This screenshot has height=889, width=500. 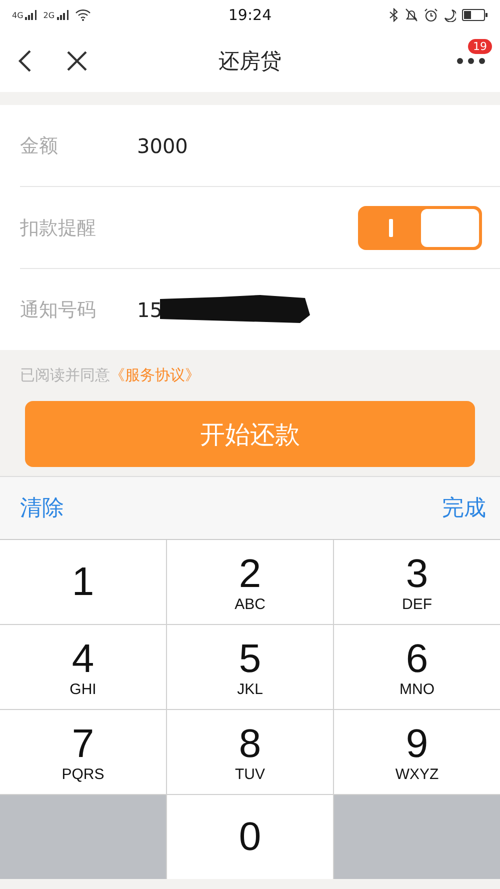 I want to click on agreement-text: 已阅读并同意《服务协议》, so click(x=110, y=375).